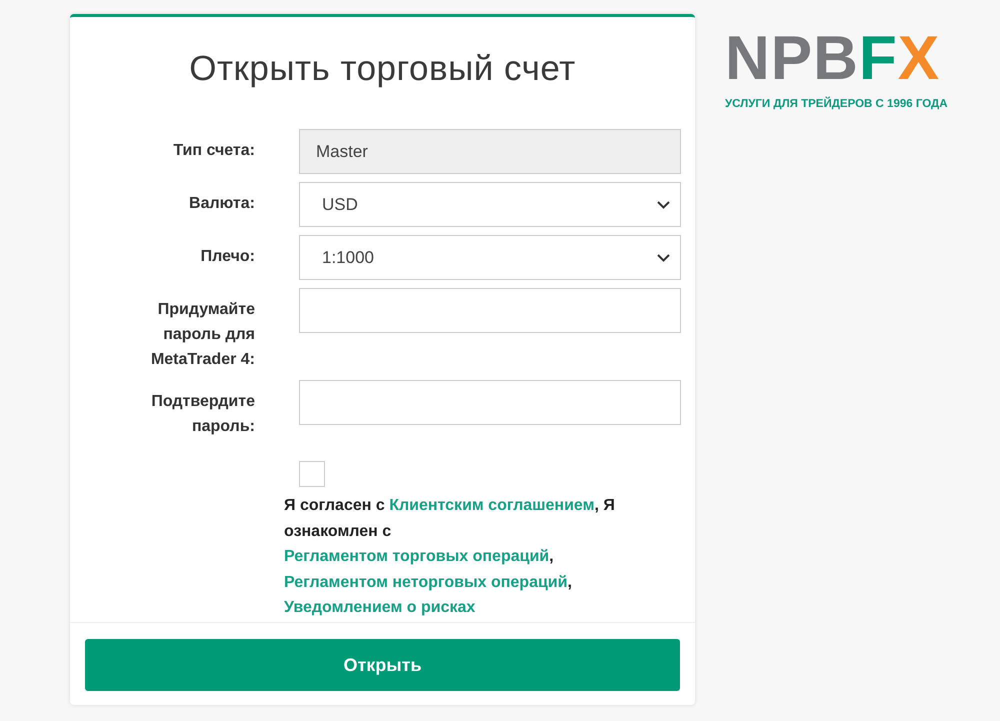 This screenshot has height=721, width=1000. I want to click on logo-tagline: УСЛУГИ ДЛЯ ТРЕЙДЕРОВ С 1996 ГОДА, so click(836, 104).